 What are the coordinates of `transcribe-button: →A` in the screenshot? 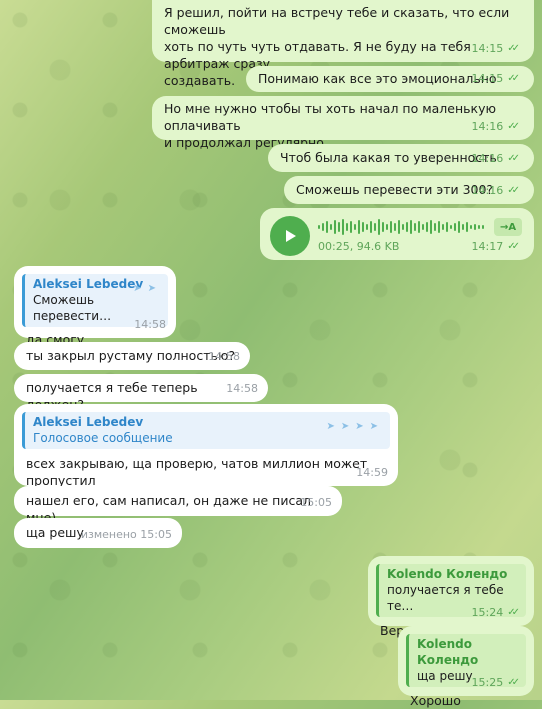 It's located at (508, 227).